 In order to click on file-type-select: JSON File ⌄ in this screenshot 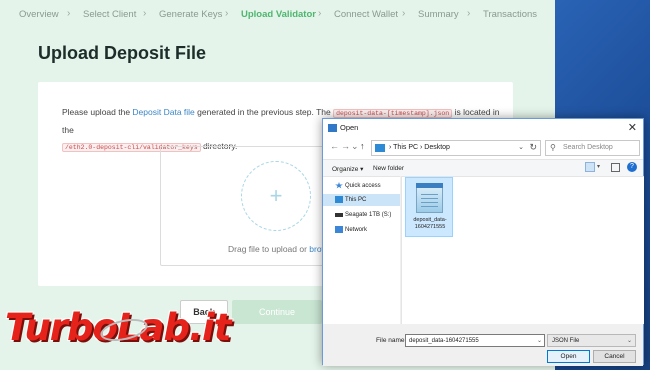, I will do `click(591, 340)`.